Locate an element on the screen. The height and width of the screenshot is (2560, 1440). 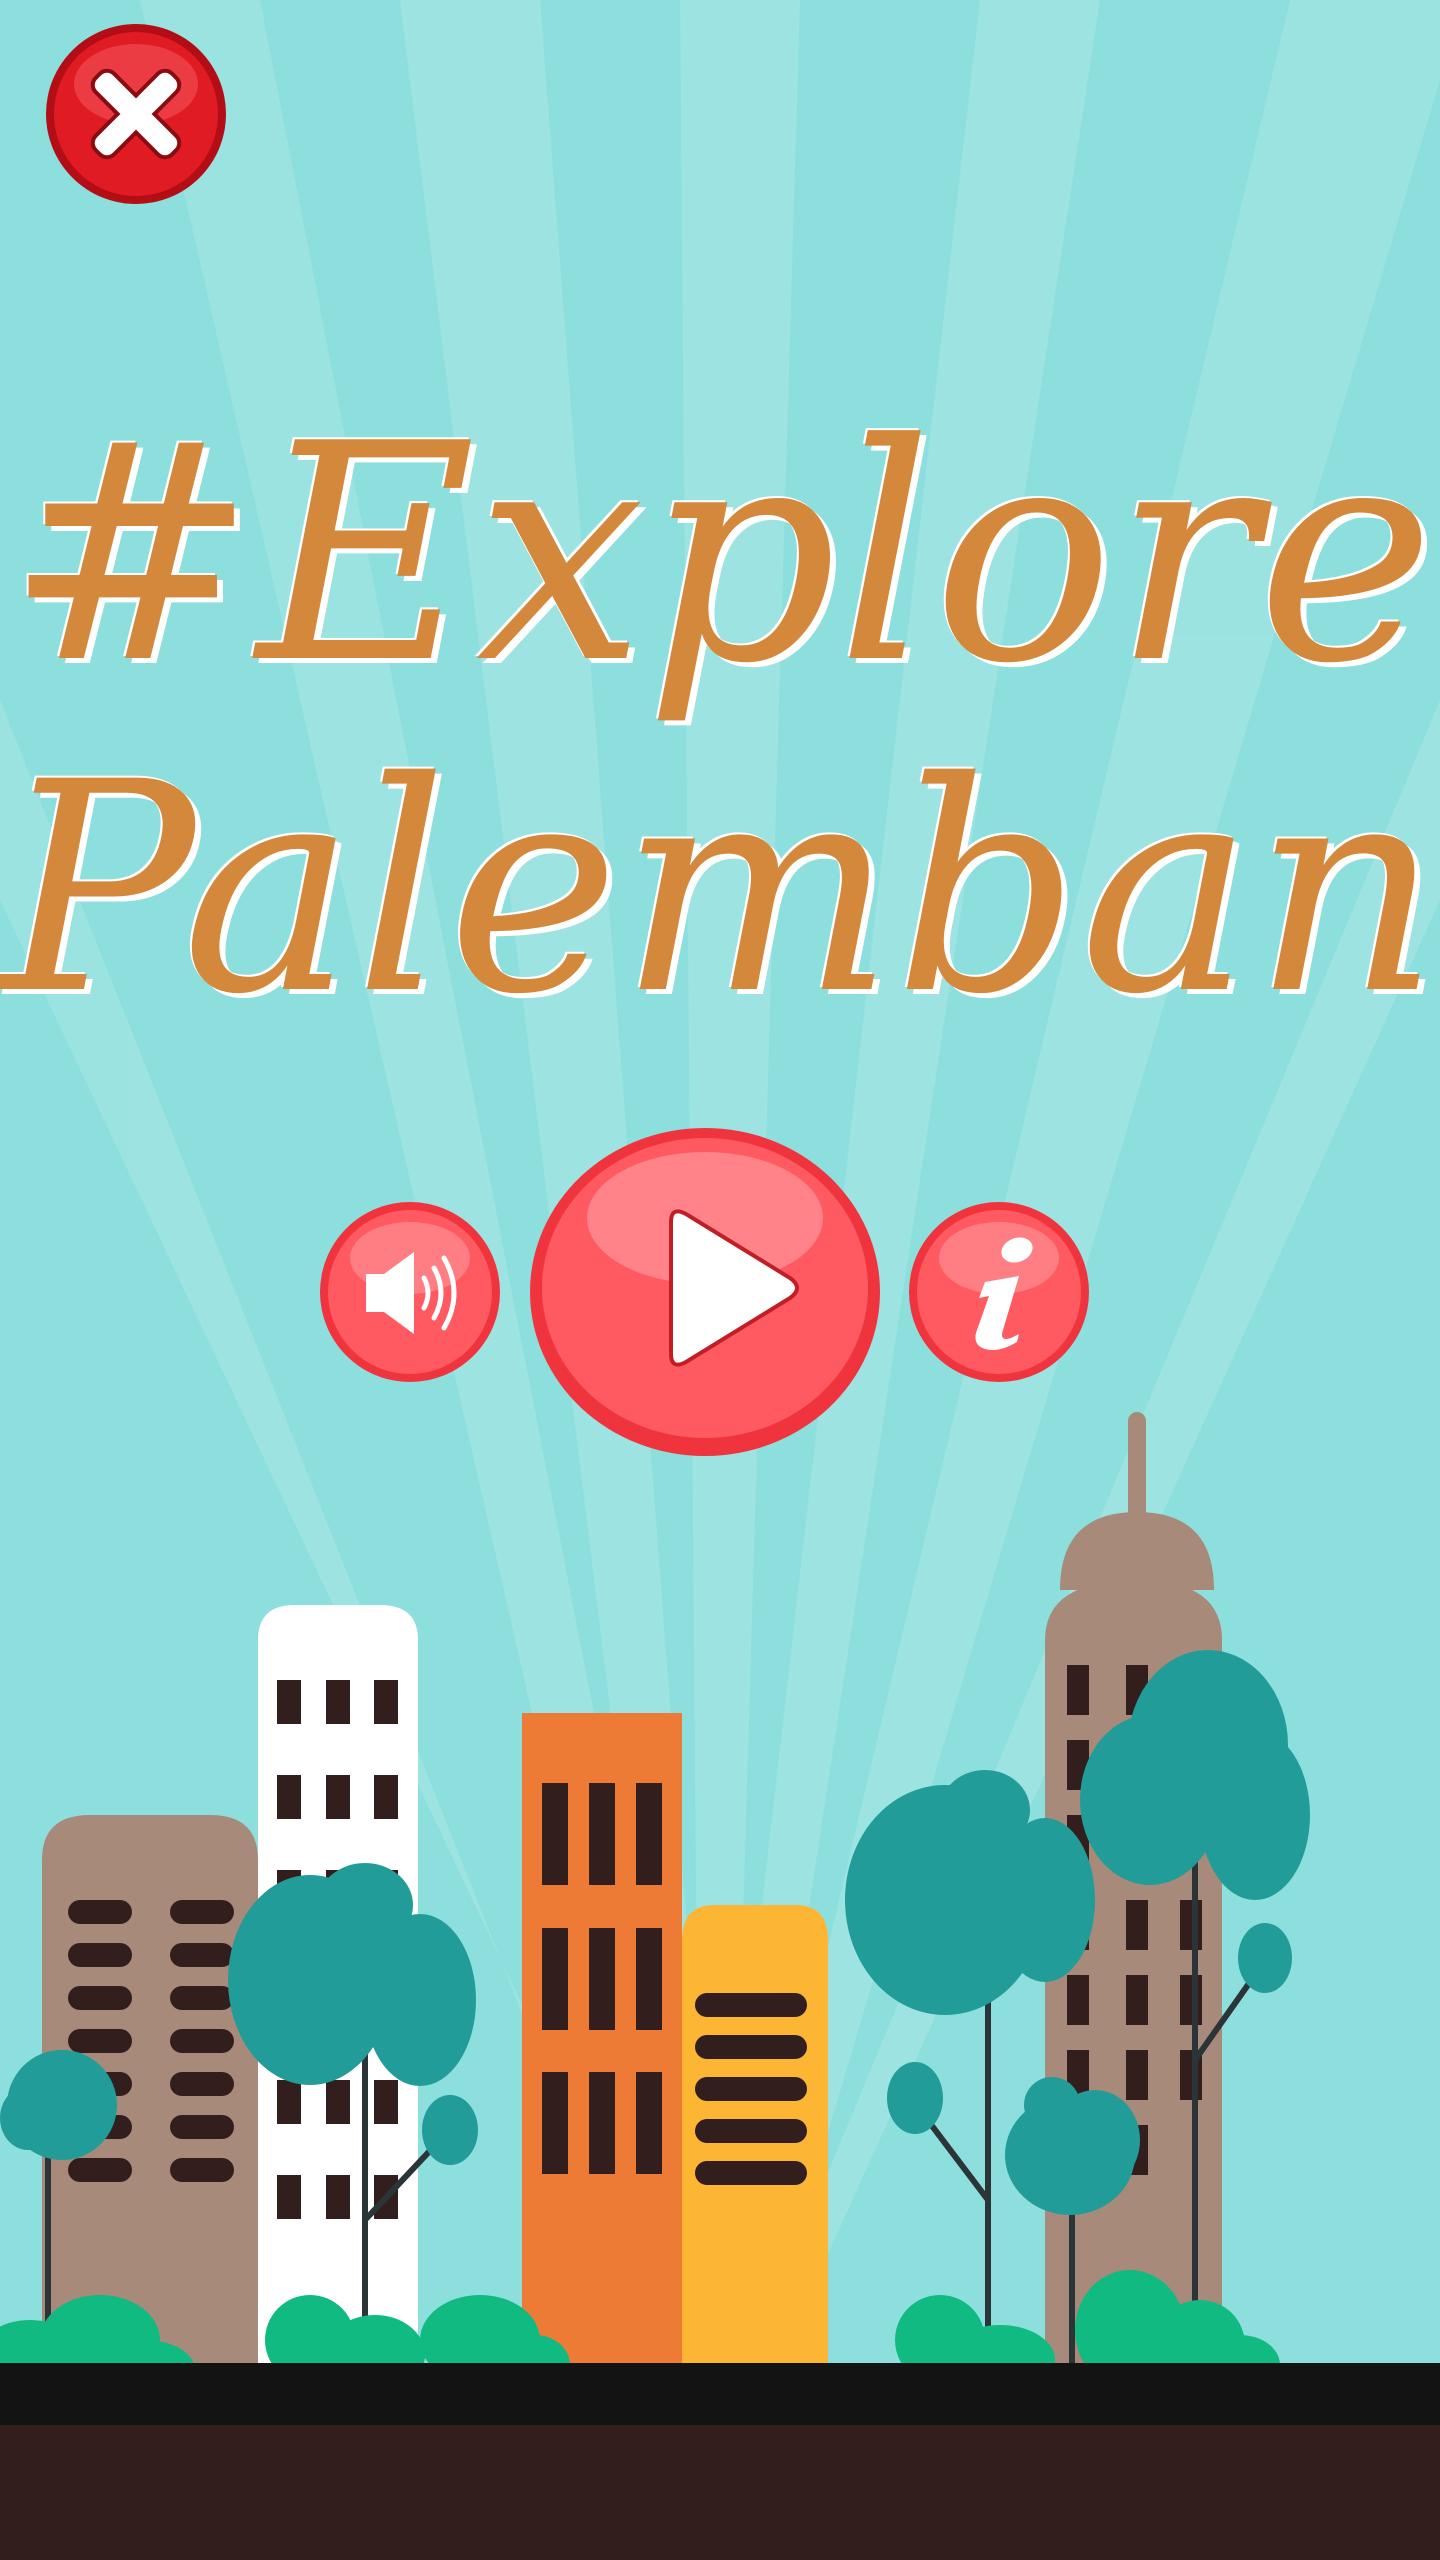
speaker-icon is located at coordinates (410, 1292).